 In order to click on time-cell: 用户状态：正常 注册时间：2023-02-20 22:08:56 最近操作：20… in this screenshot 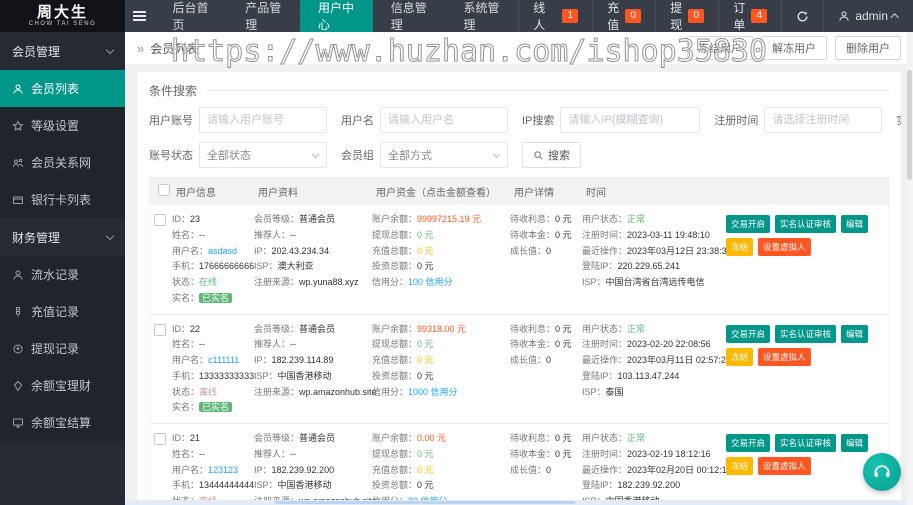, I will do `click(656, 360)`.